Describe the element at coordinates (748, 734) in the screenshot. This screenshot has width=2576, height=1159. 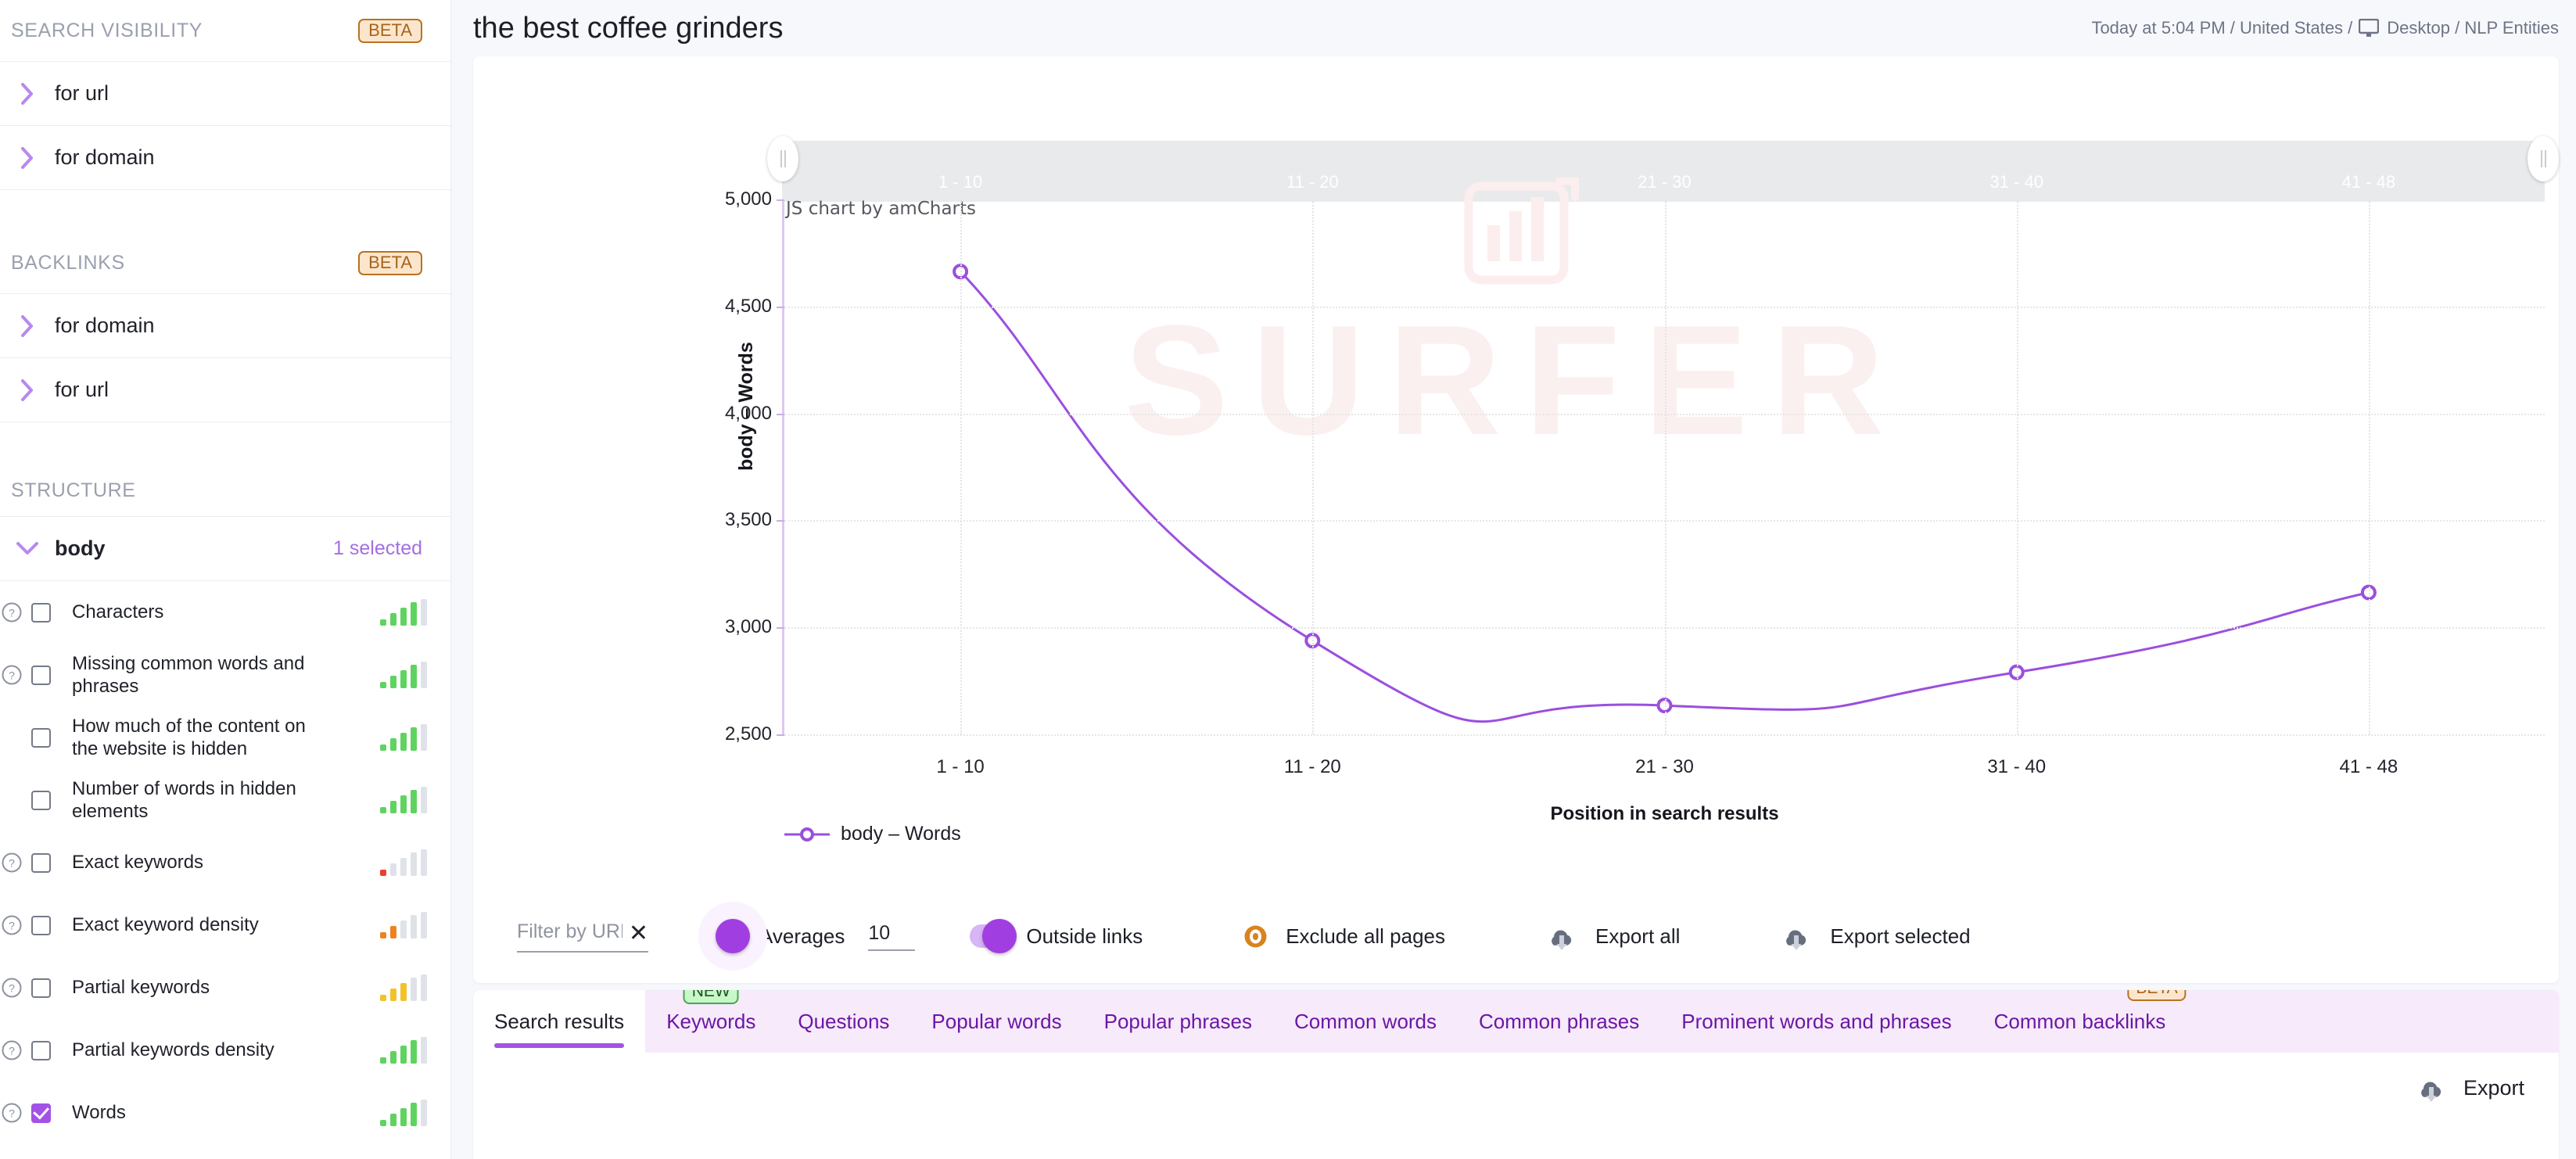
I see `y-axis-label: 2,500` at that location.